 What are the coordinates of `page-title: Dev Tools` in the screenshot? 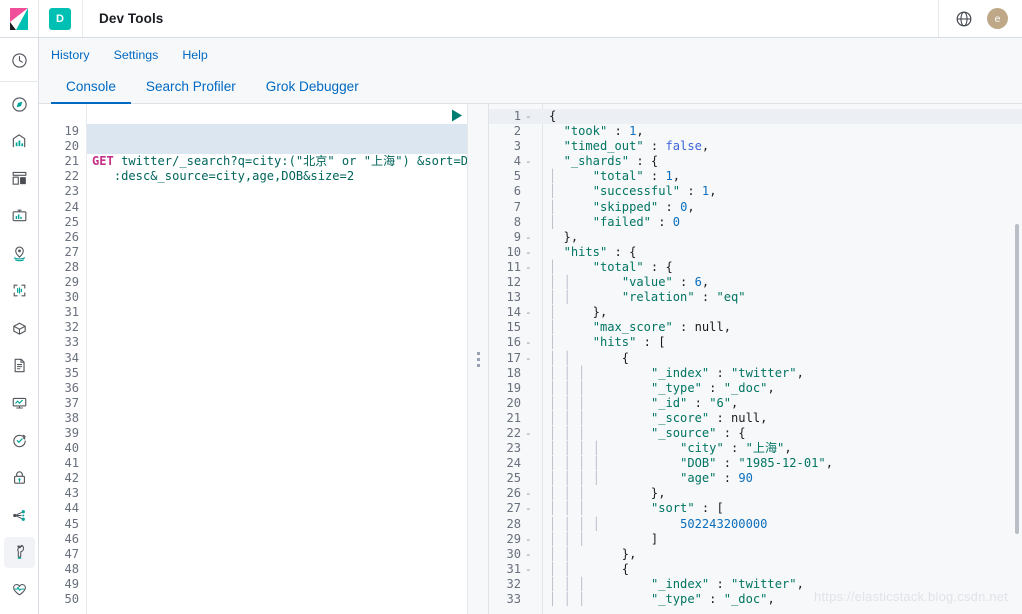 It's located at (131, 18).